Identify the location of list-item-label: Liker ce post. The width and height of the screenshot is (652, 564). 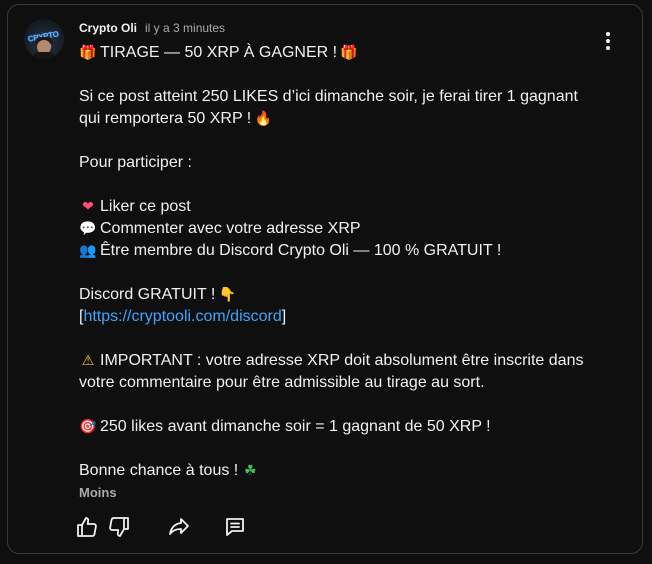
(145, 206).